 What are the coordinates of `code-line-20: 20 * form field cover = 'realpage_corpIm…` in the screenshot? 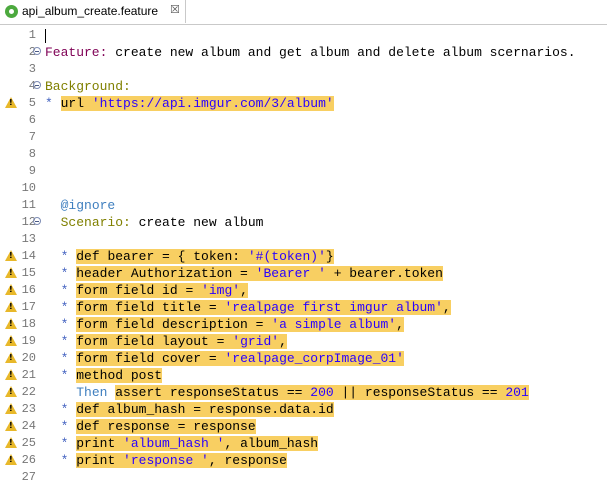 It's located at (303, 358).